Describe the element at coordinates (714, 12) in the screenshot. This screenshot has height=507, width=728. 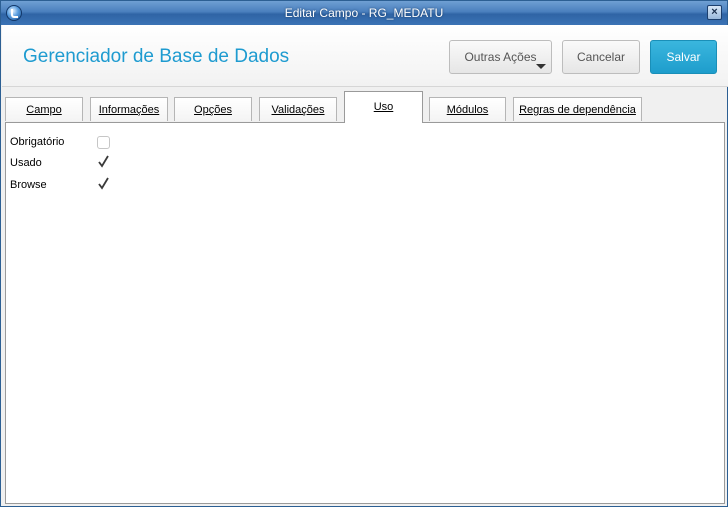
I see `close-button: ×` at that location.